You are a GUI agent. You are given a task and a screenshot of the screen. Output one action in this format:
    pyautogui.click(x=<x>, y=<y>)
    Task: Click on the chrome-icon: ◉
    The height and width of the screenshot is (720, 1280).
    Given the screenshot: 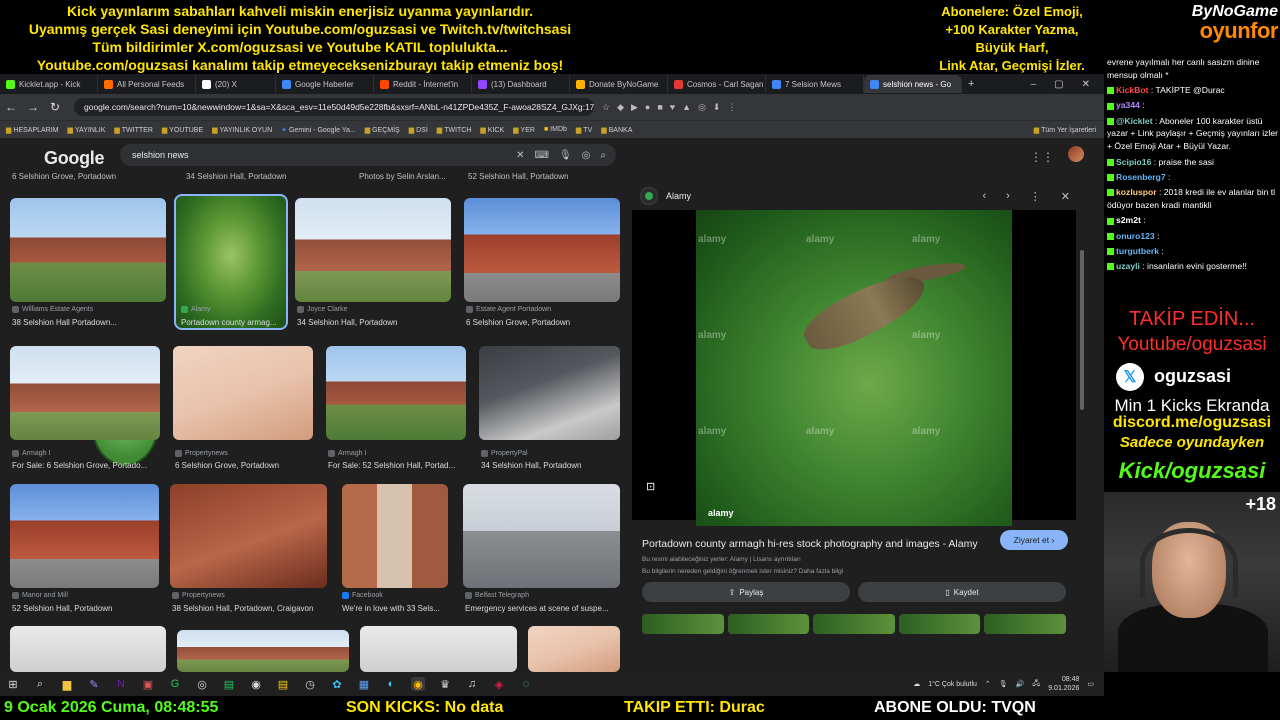 What is the action you would take?
    pyautogui.click(x=418, y=684)
    